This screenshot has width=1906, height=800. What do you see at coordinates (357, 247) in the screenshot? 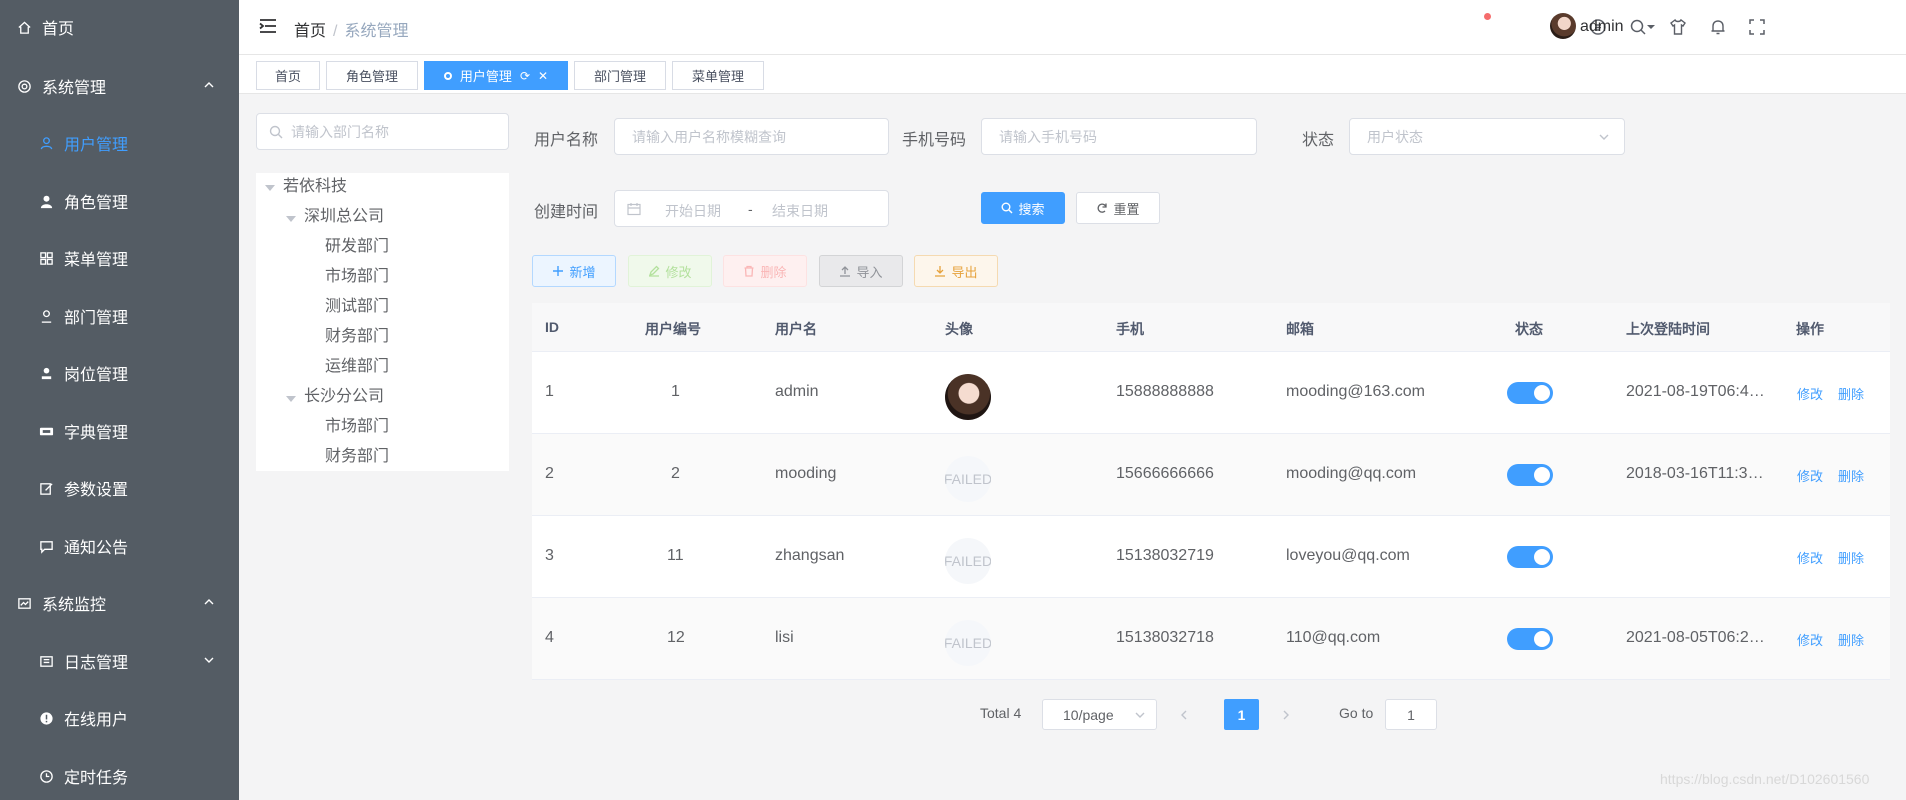
I see `tree-node-leaf: 研发部门` at bounding box center [357, 247].